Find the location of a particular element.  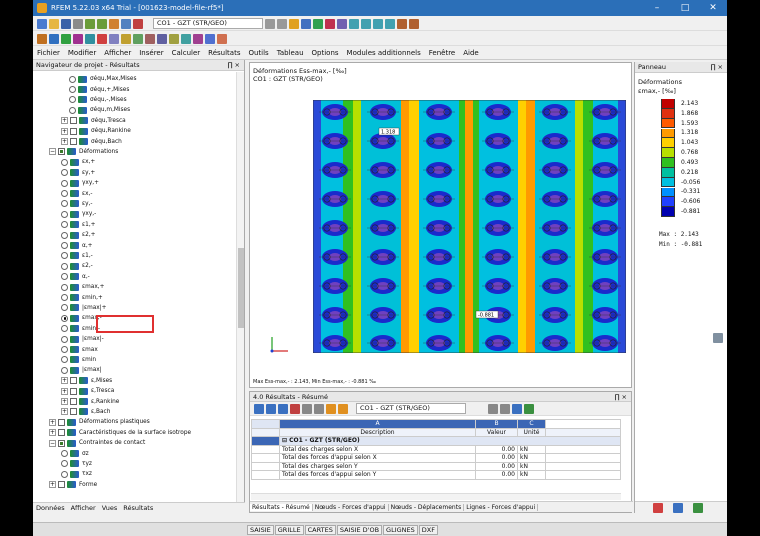

hinge-icon is located at coordinates (126, 38).